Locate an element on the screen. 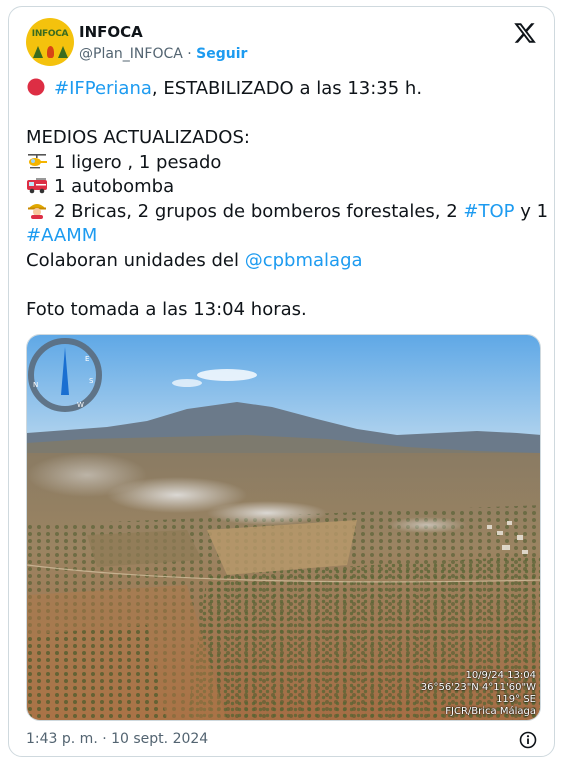  avatar: INFOCA is located at coordinates (50, 42).